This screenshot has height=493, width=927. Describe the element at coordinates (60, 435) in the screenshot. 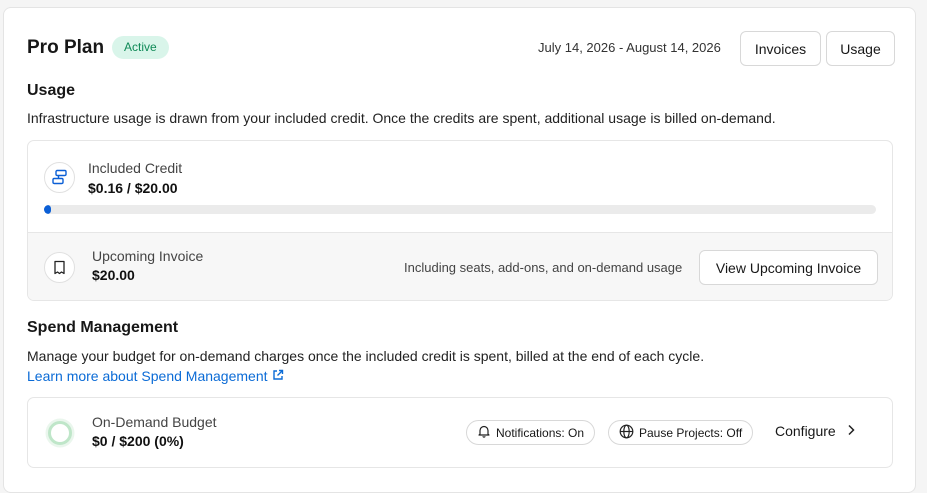

I see `budget-ring-icon` at that location.